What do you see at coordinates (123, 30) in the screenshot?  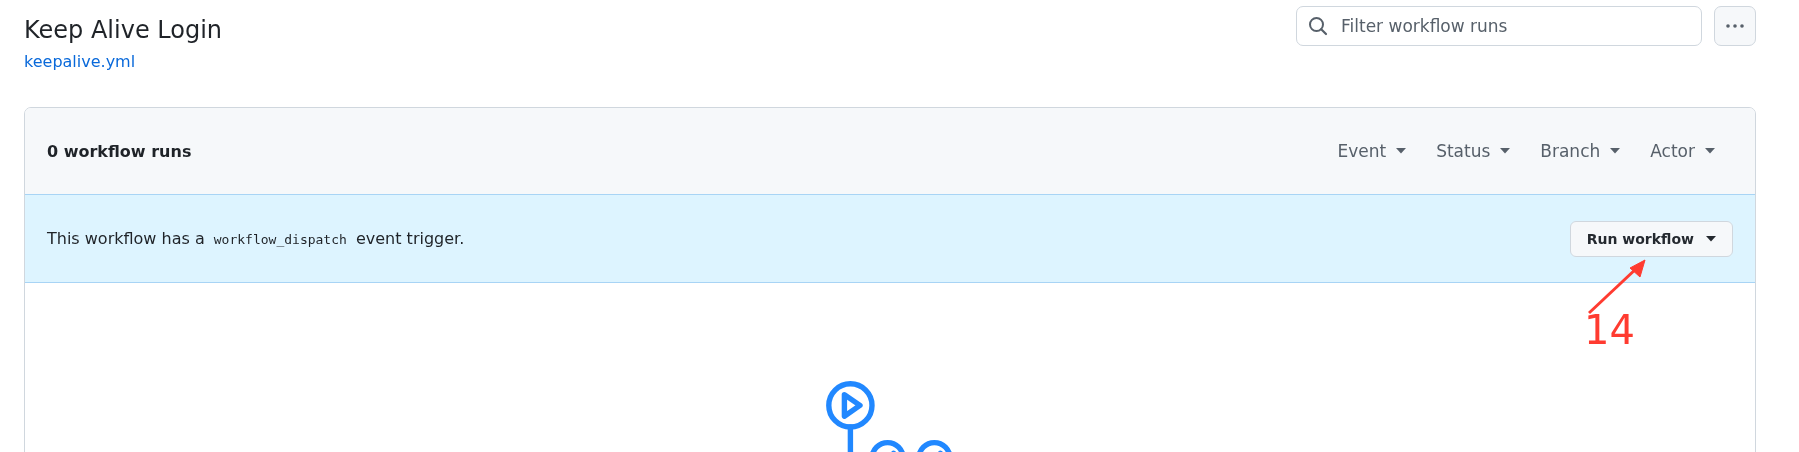 I see `workflow-title: Keep Alive Login` at bounding box center [123, 30].